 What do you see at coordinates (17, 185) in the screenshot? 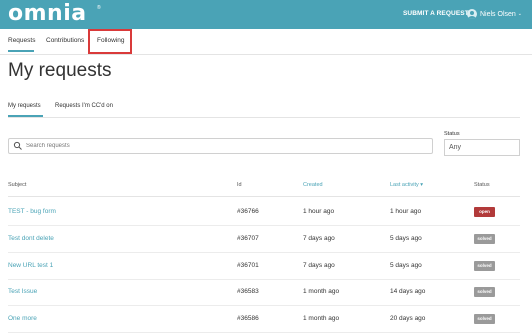
I see `column-header-subject: Subject` at bounding box center [17, 185].